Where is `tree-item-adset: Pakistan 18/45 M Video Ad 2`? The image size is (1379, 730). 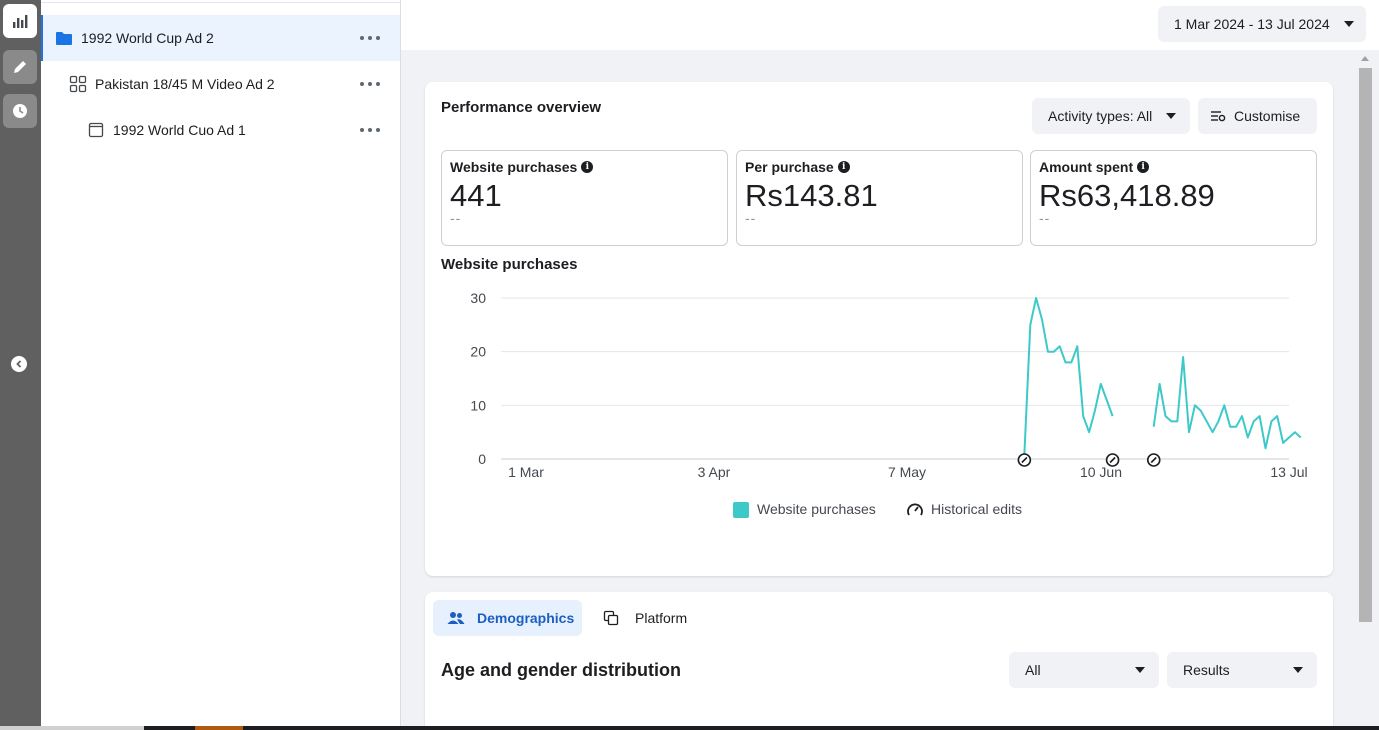 tree-item-adset: Pakistan 18/45 M Video Ad 2 is located at coordinates (220, 84).